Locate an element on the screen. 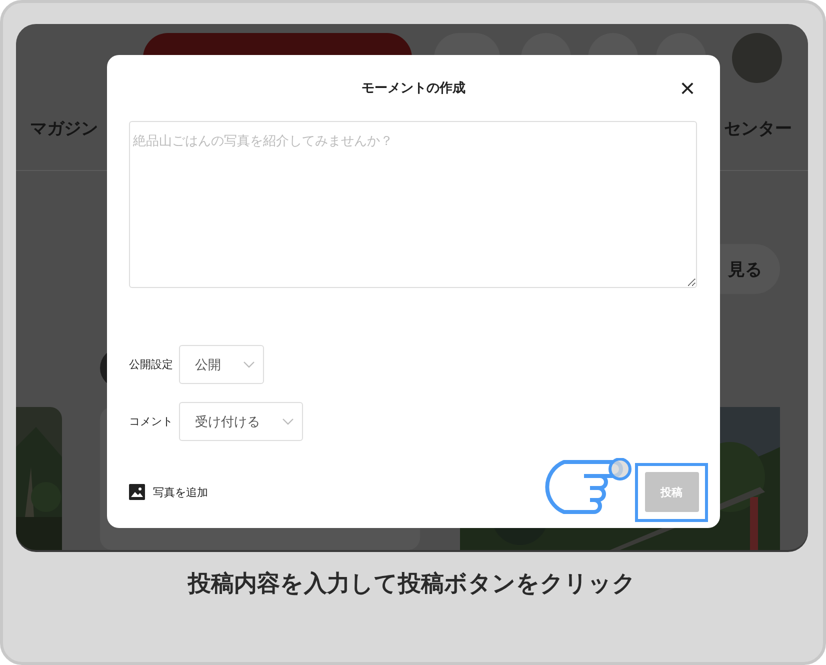 The width and height of the screenshot is (826, 665). dropdown: 公開 is located at coordinates (221, 364).